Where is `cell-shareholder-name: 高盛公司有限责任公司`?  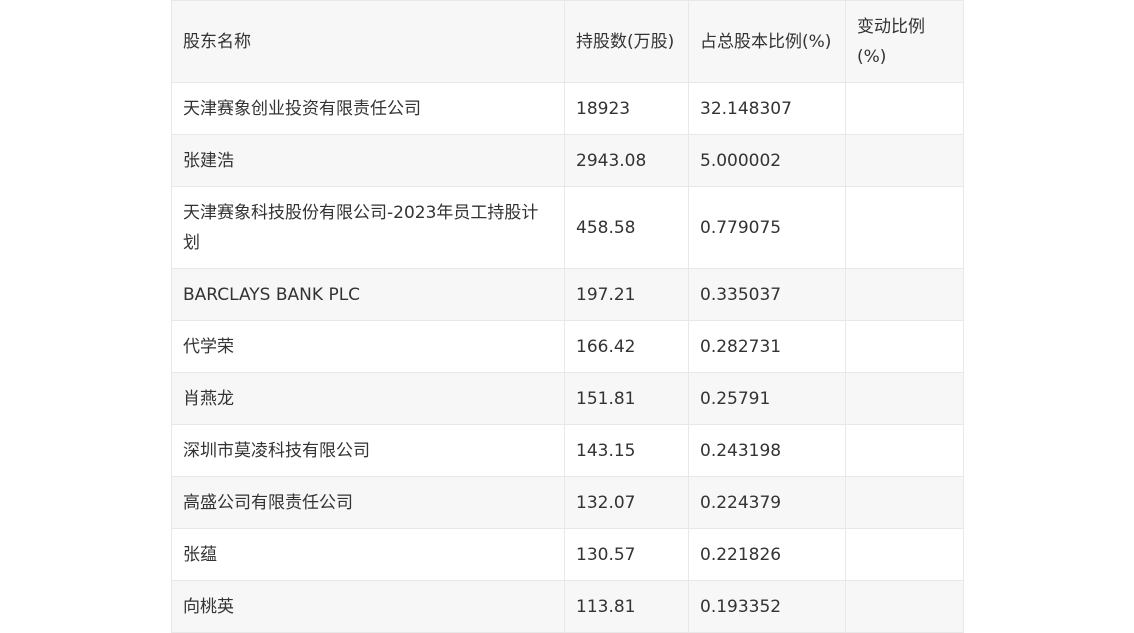
cell-shareholder-name: 高盛公司有限责任公司 is located at coordinates (368, 502).